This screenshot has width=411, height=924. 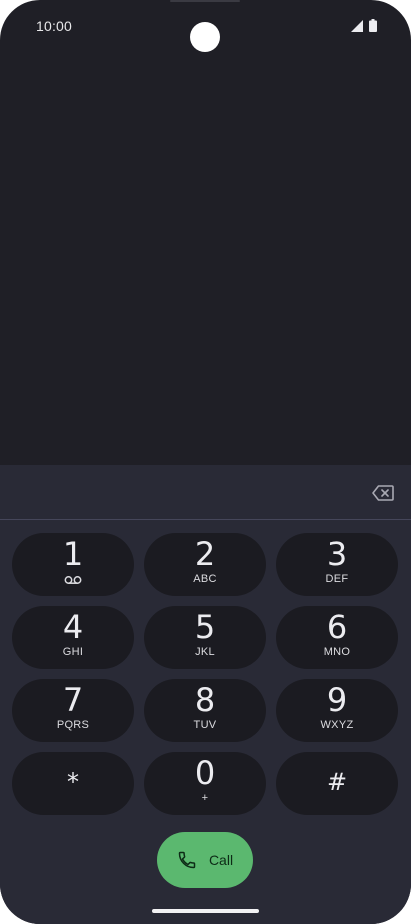 I want to click on key-2: 2 ABC, so click(x=205, y=564).